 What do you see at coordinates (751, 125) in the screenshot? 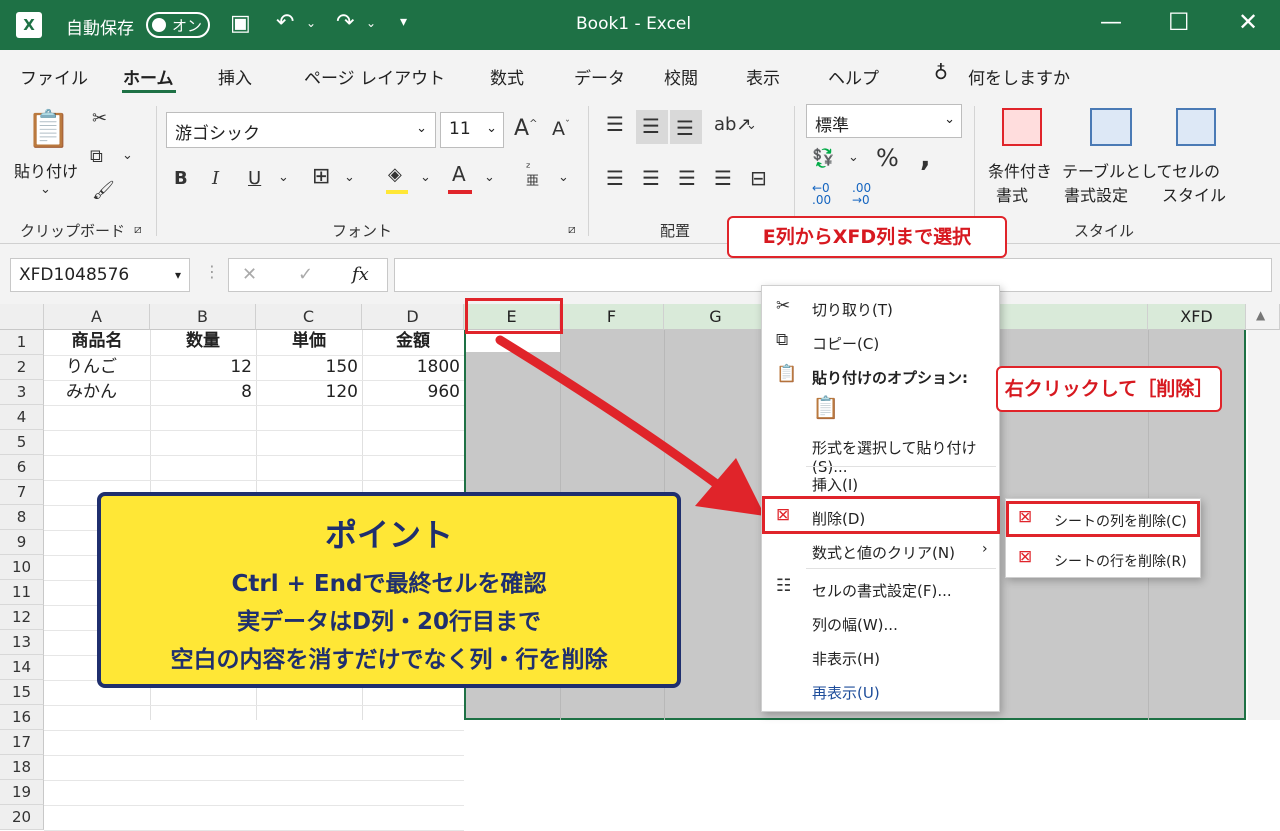
I see `orientation-dropdown-icon: ⌄` at bounding box center [751, 125].